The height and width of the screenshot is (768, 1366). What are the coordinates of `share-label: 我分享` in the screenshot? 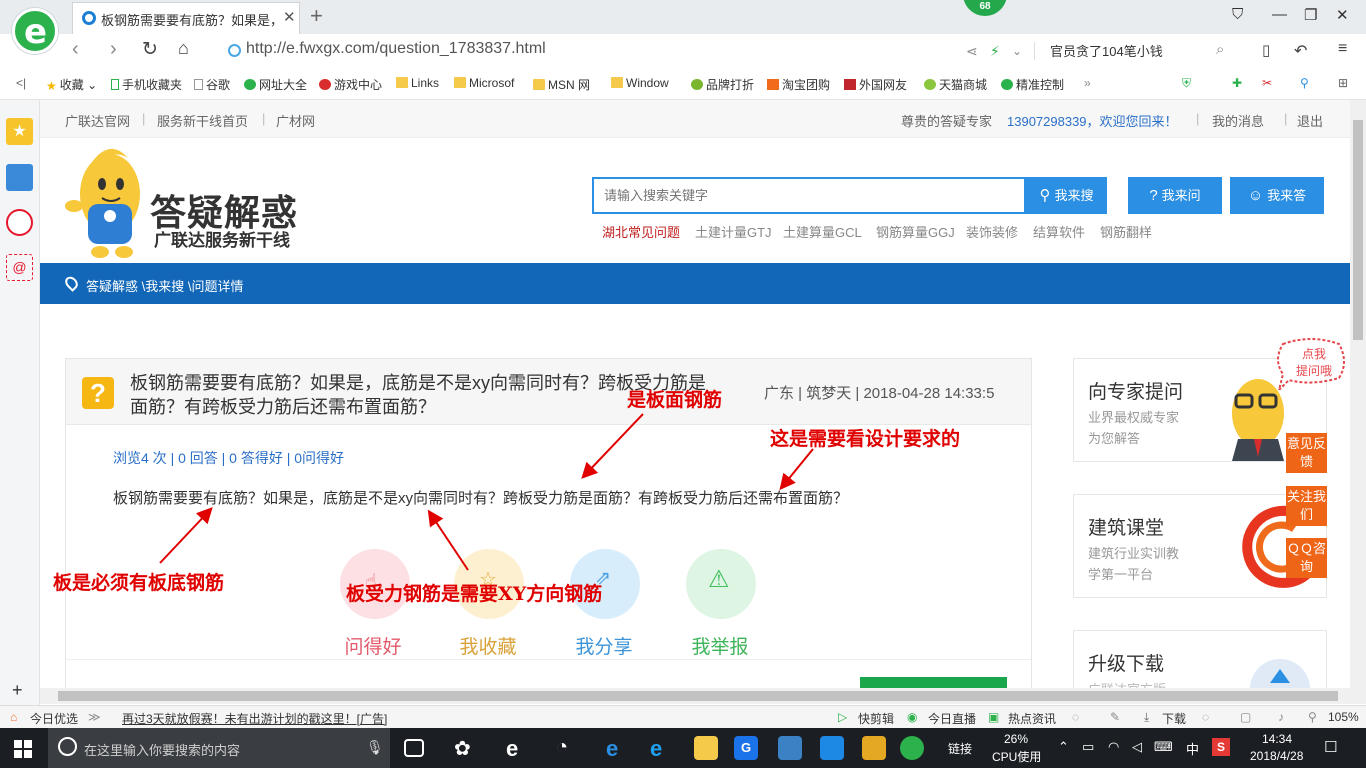 It's located at (604, 645).